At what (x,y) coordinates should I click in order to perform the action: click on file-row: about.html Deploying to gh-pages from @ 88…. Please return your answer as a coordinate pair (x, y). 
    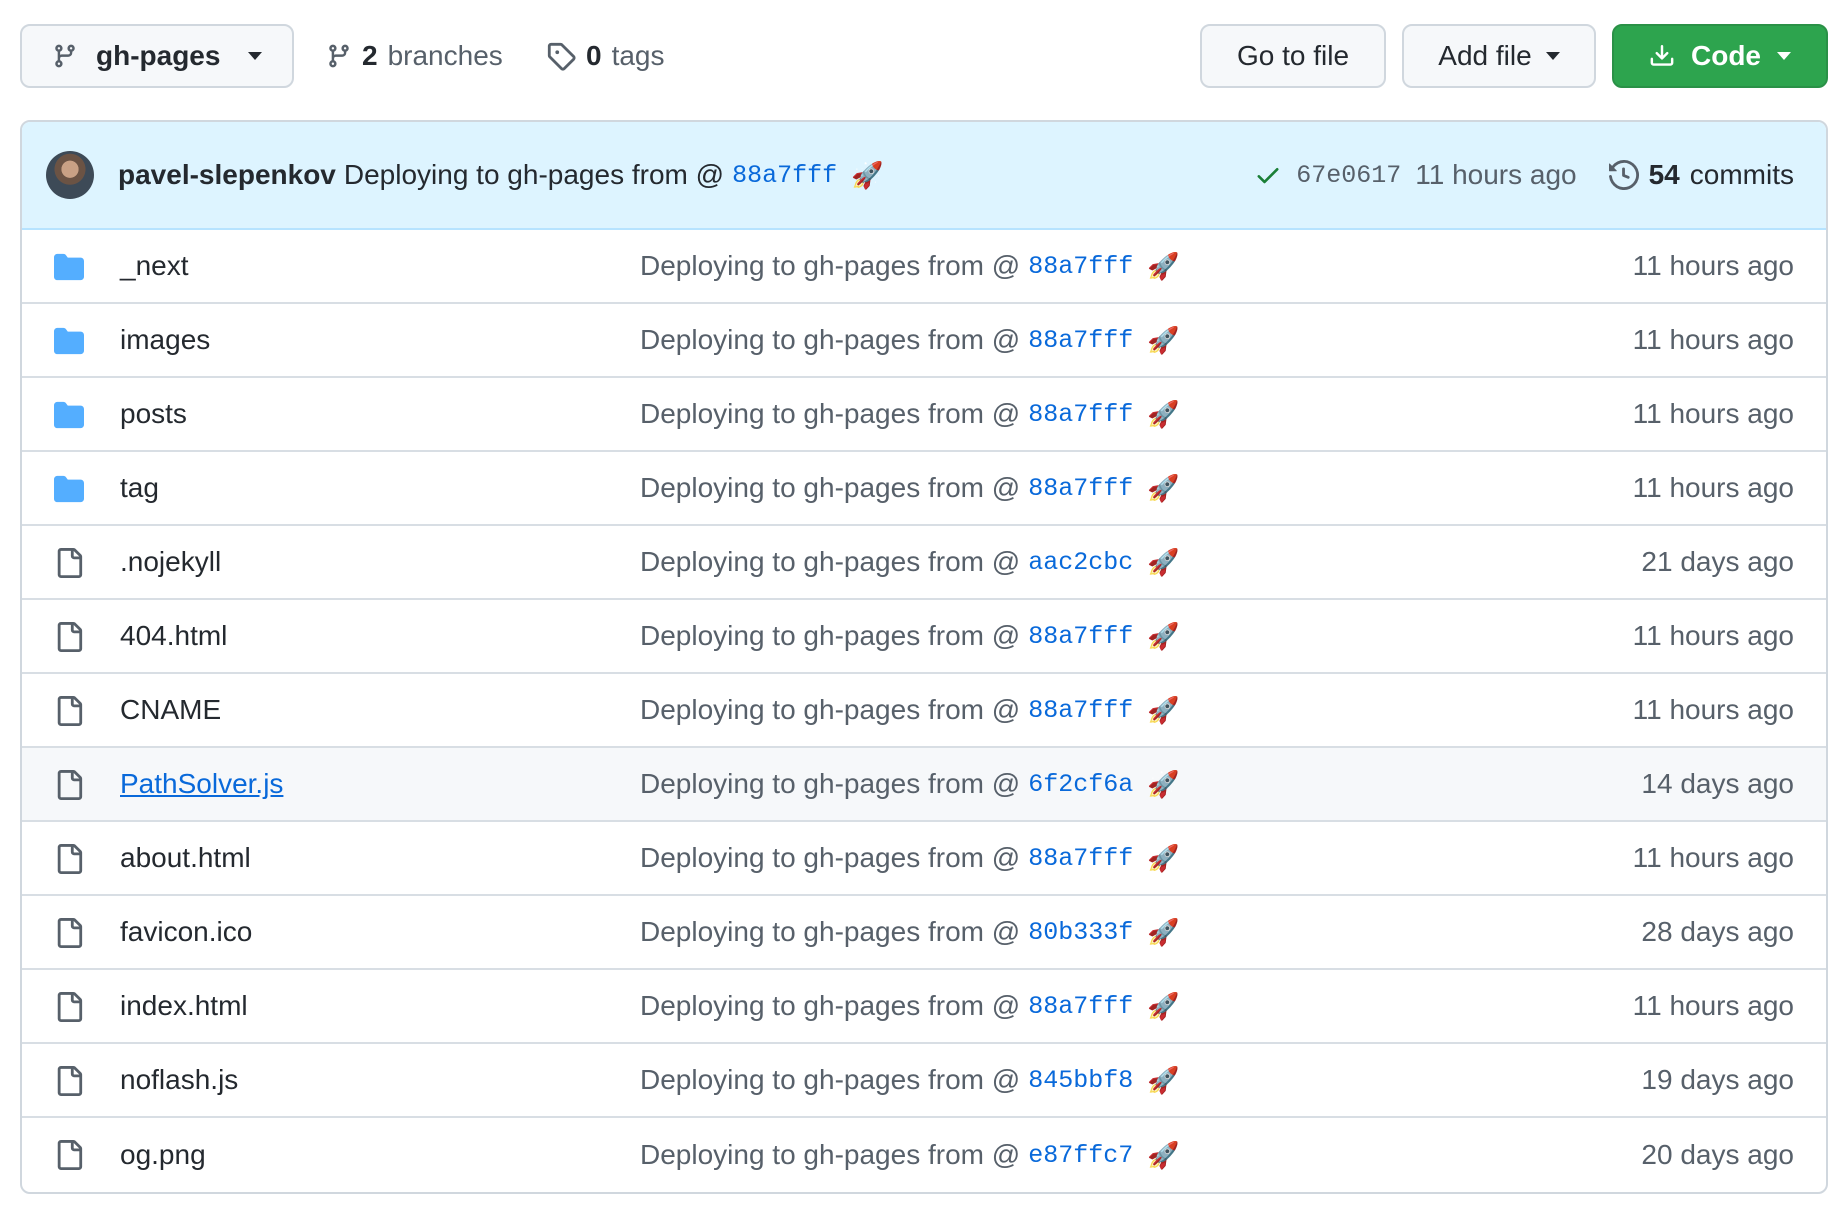
    Looking at the image, I should click on (924, 859).